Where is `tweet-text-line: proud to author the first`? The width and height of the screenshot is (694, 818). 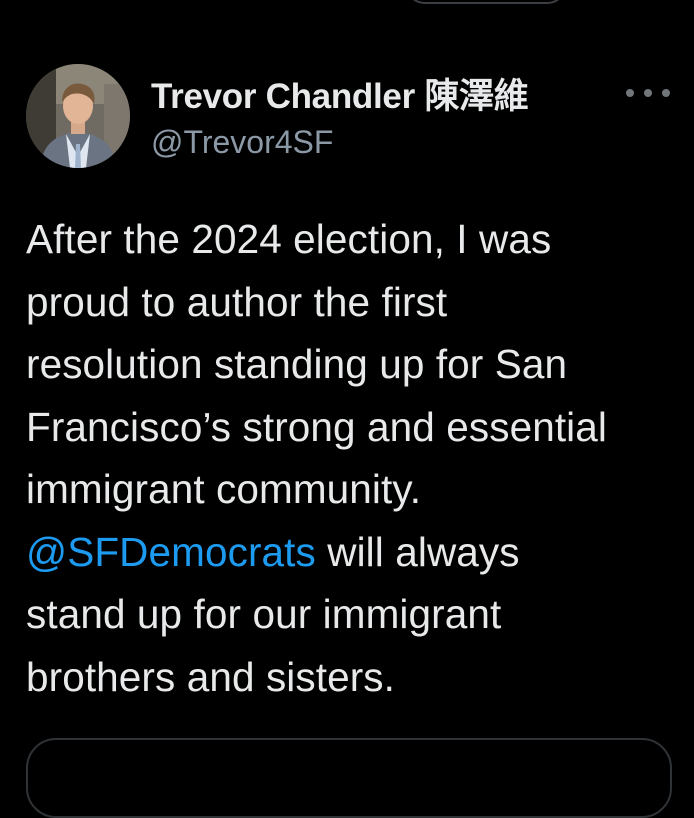 tweet-text-line: proud to author the first is located at coordinates (356, 302).